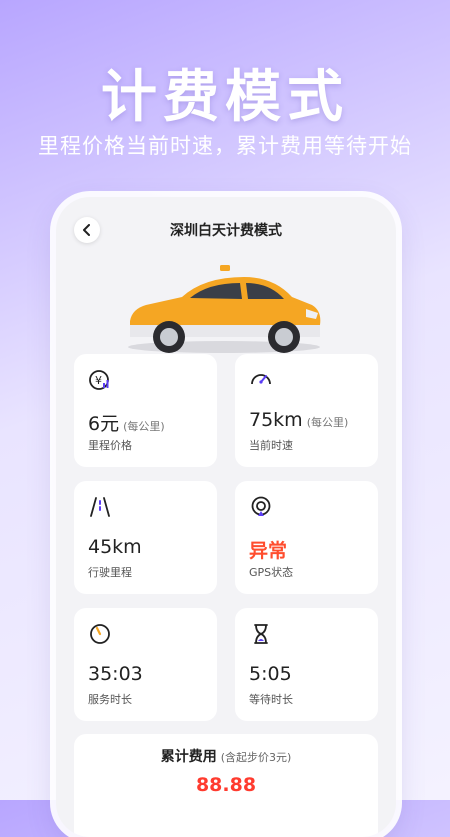 The width and height of the screenshot is (450, 837). I want to click on gps-status-value: 异常, so click(268, 551).